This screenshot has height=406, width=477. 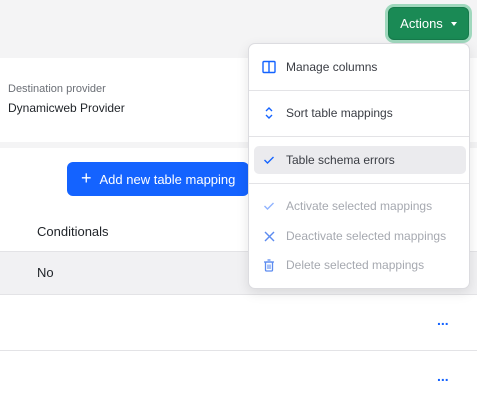 I want to click on menu-item-delete-selected: Delete selected mappings, so click(x=360, y=265).